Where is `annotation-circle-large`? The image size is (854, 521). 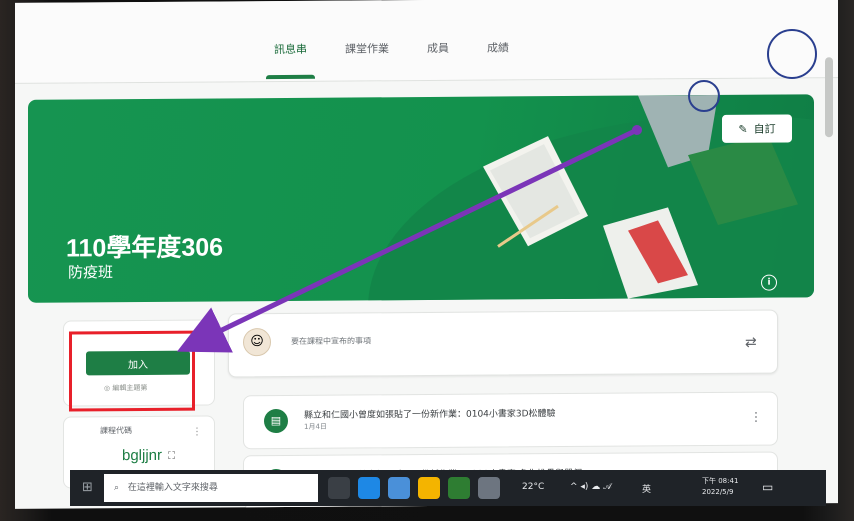 annotation-circle-large is located at coordinates (792, 54).